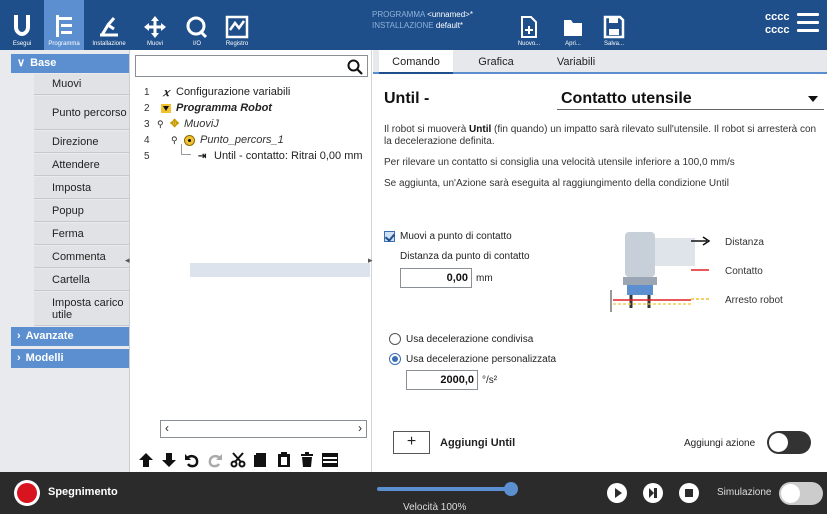  I want to click on chevron-right-icon: ›, so click(19, 358).